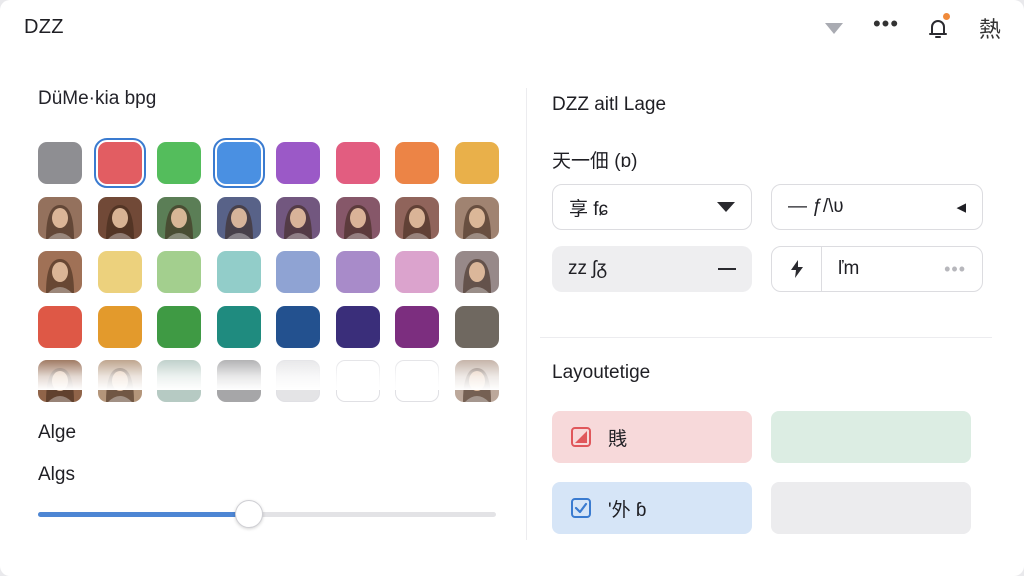 This screenshot has height=576, width=1024. I want to click on select-two: — ƒ/\ʋ ◂, so click(877, 207).